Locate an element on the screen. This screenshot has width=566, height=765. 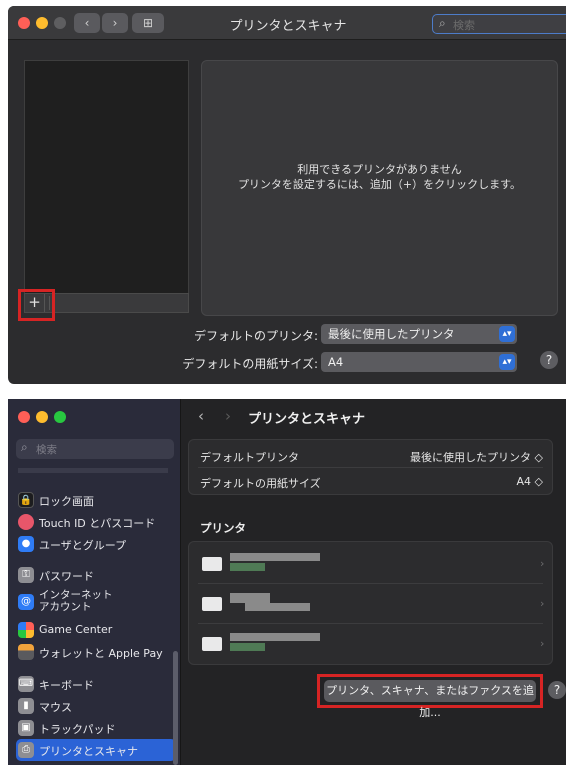
minimize-button is located at coordinates (42, 417).